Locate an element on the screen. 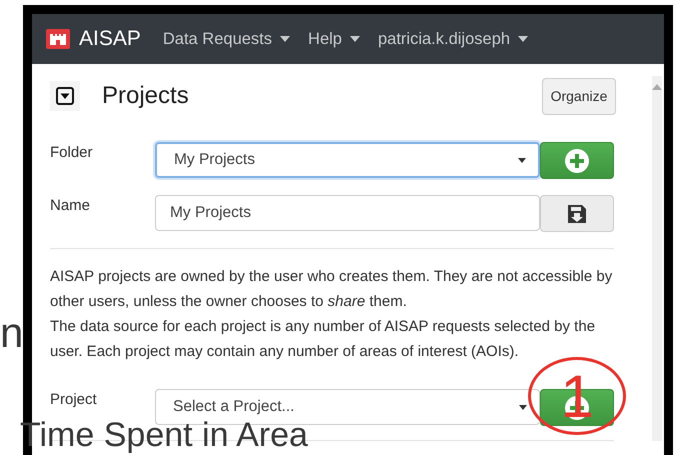 This screenshot has width=679, height=455. caret-box-icon is located at coordinates (65, 96).